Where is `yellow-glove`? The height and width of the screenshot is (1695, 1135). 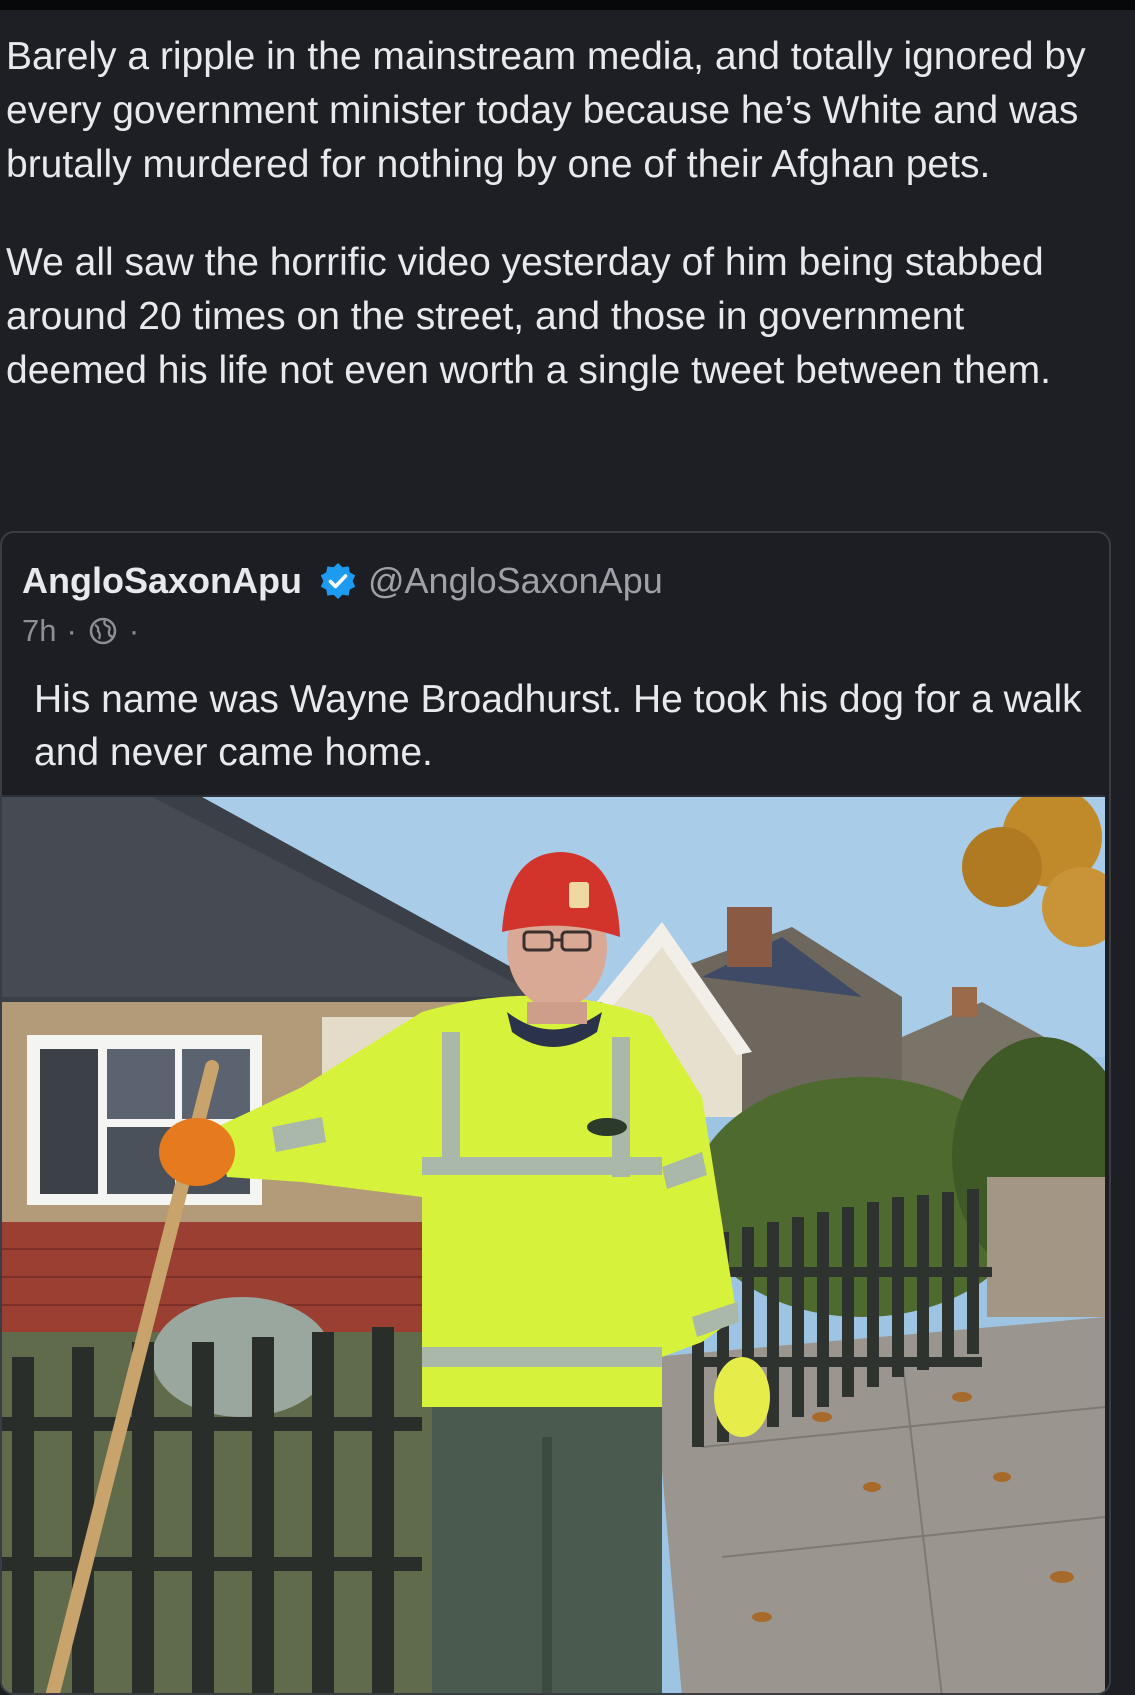
yellow-glove is located at coordinates (742, 1397).